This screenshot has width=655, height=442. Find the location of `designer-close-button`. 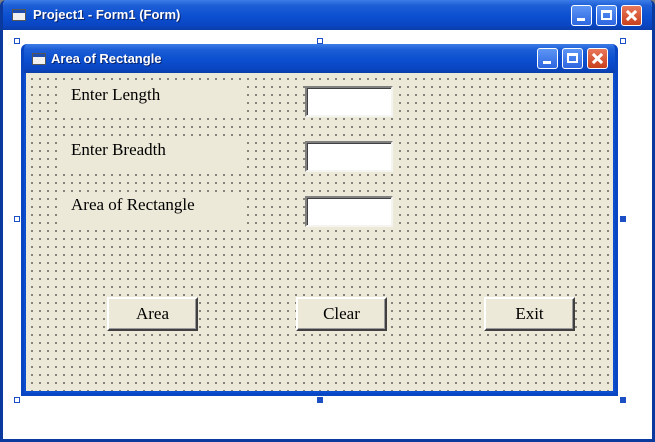

designer-close-button is located at coordinates (631, 15).